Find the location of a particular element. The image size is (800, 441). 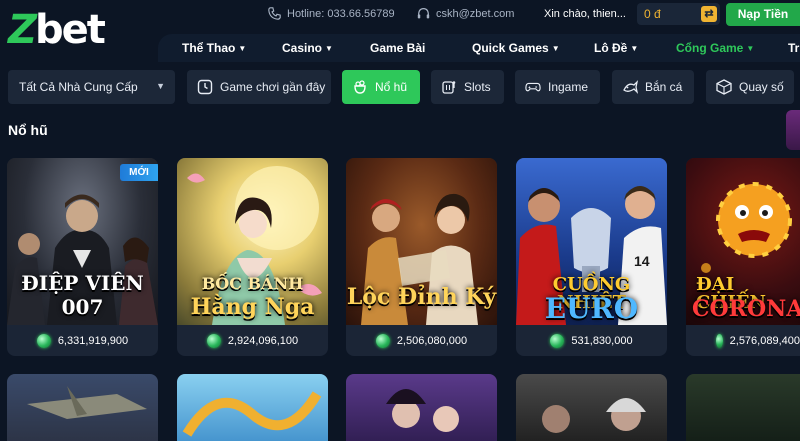

game-card: BỐC BÁNH Hằng Nga 2,924,096,100 is located at coordinates (252, 257).